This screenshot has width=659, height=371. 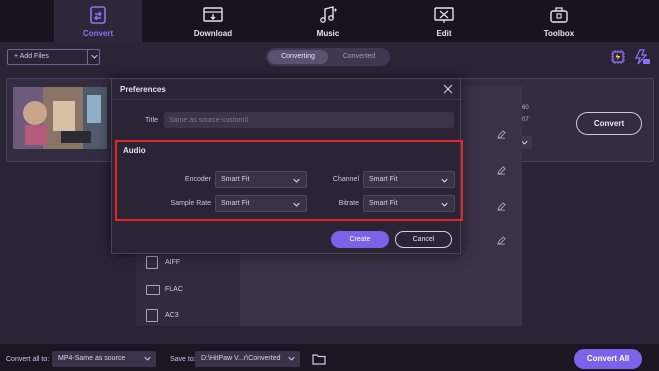 What do you see at coordinates (383, 203) in the screenshot?
I see `bitrate-value: Smart Fit` at bounding box center [383, 203].